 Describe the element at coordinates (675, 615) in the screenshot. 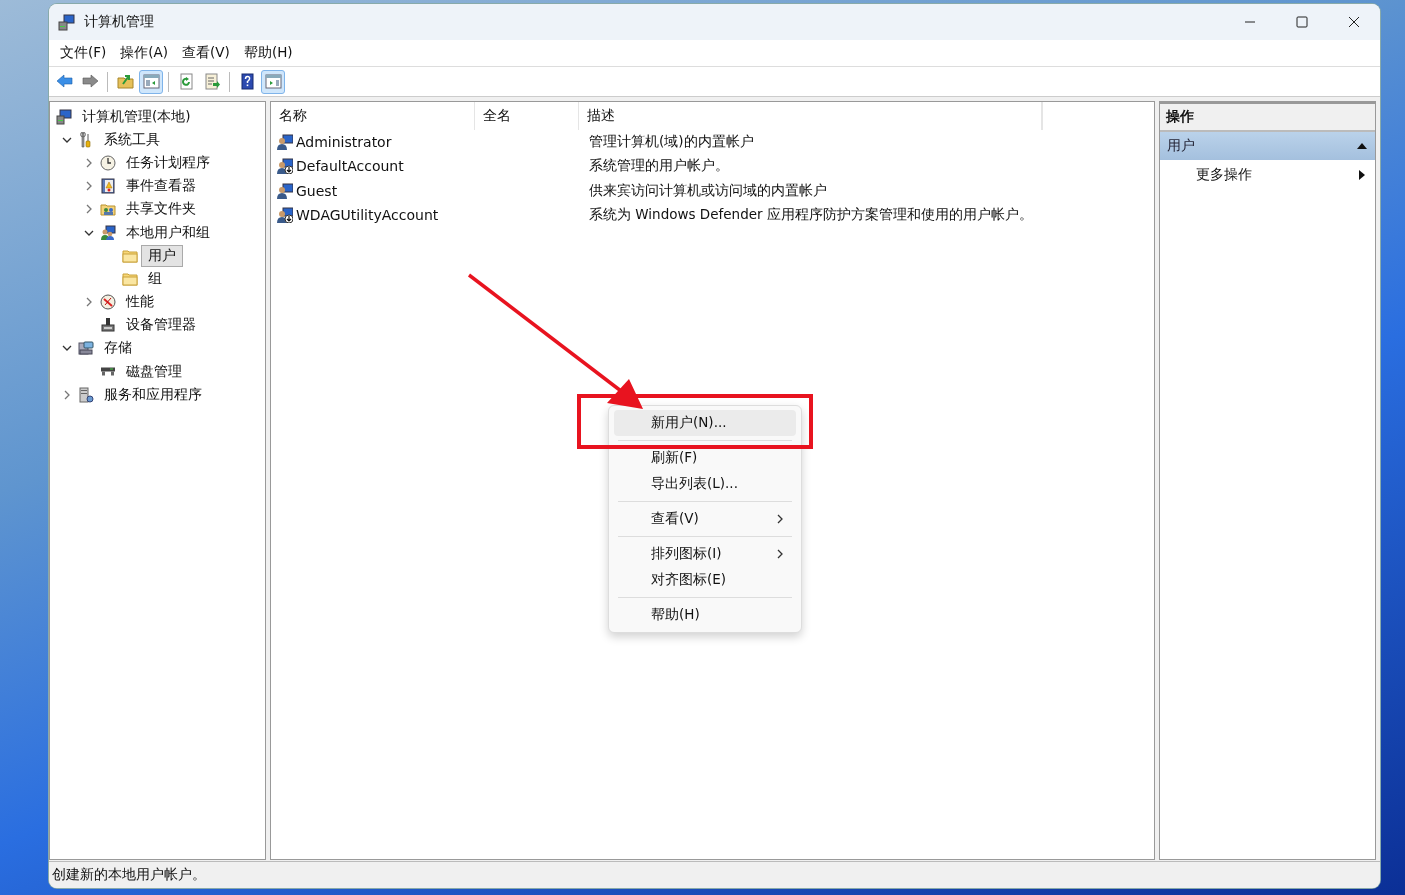

I see `menu-item-label: 帮助(H)` at that location.